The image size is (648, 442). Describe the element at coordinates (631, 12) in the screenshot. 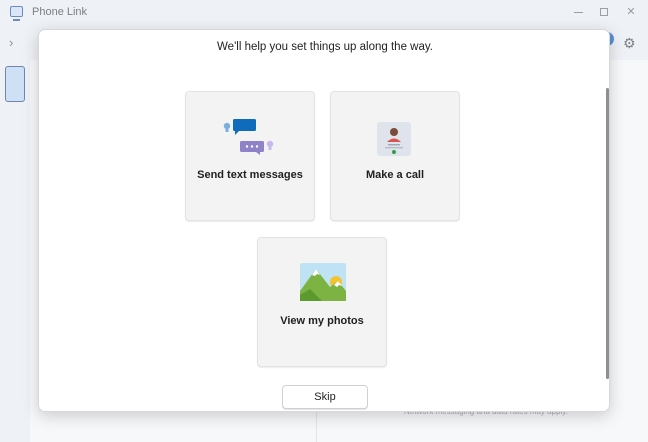

I see `close-icon: ✕` at that location.